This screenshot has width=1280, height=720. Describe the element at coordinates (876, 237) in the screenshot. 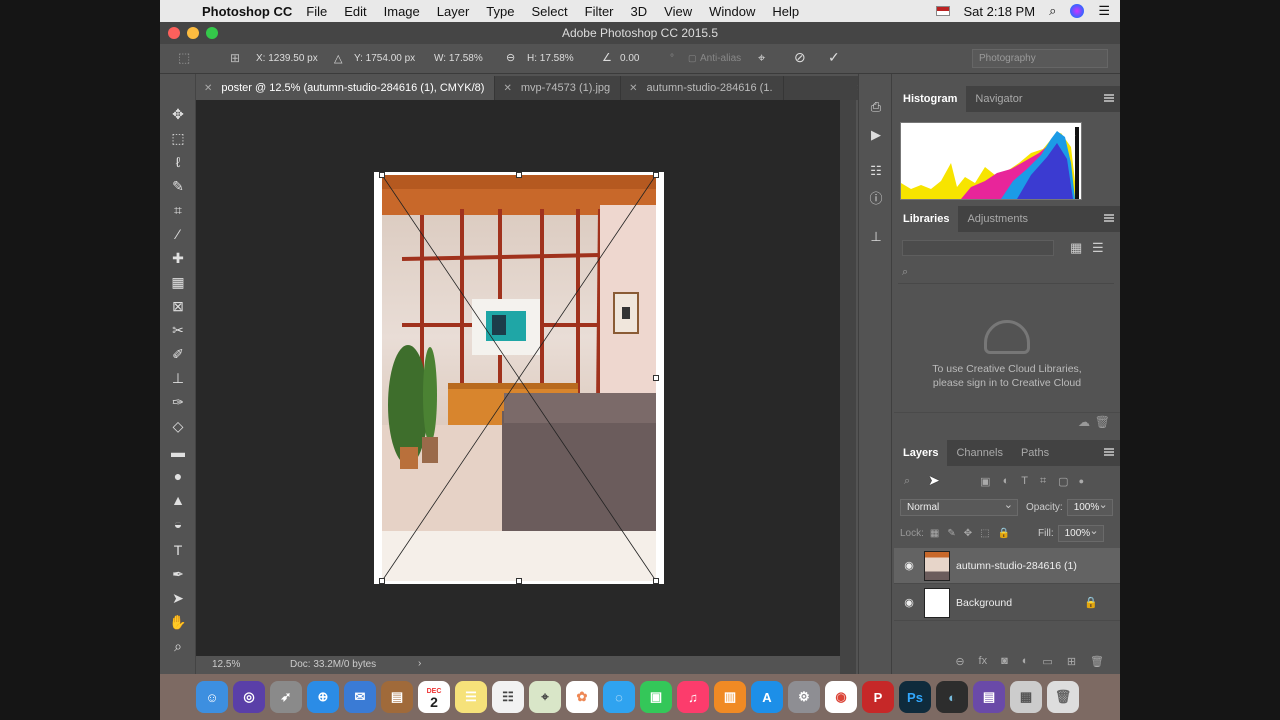

I see `clone-source-panel-icon: ⊥` at that location.